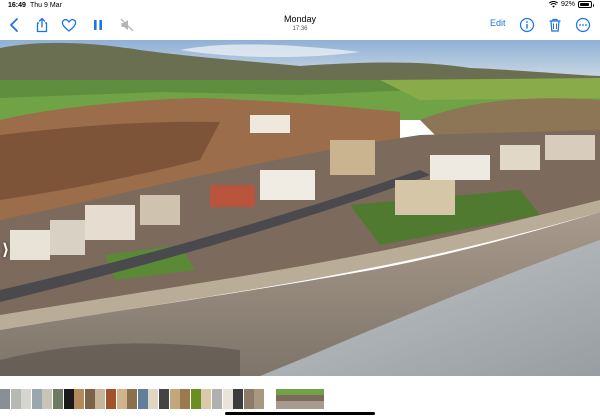 This screenshot has width=600, height=419. Describe the element at coordinates (127, 25) in the screenshot. I see `muted-speaker-icon` at that location.